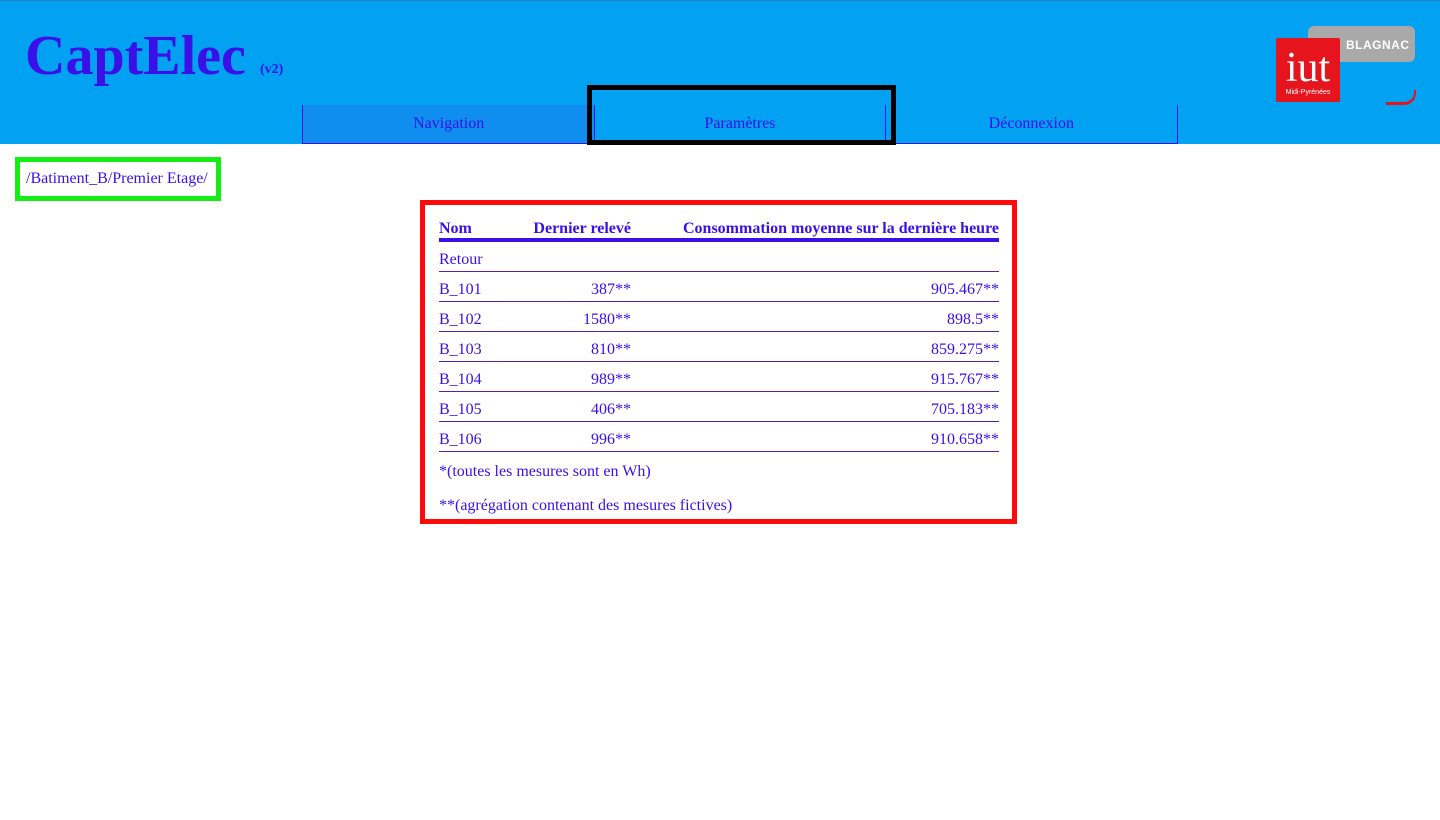 The width and height of the screenshot is (1440, 820). I want to click on last-reading-cell: 406**, so click(565, 406).